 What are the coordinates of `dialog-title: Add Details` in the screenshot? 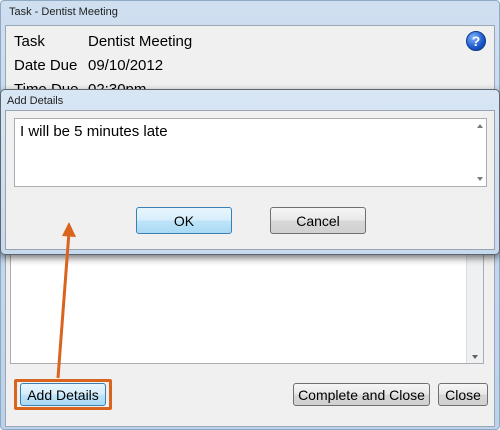 It's located at (35, 101).